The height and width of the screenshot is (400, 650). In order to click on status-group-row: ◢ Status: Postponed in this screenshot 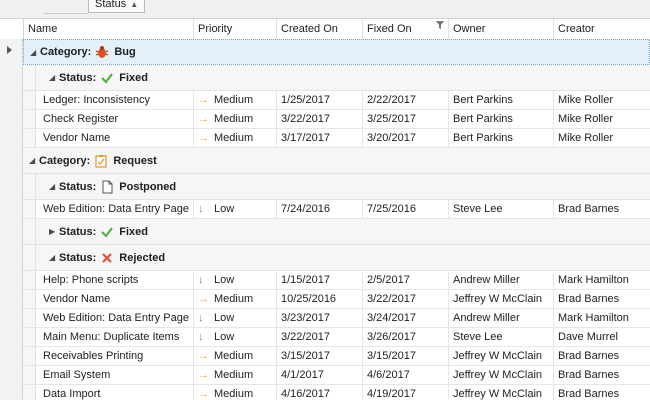, I will do `click(336, 187)`.